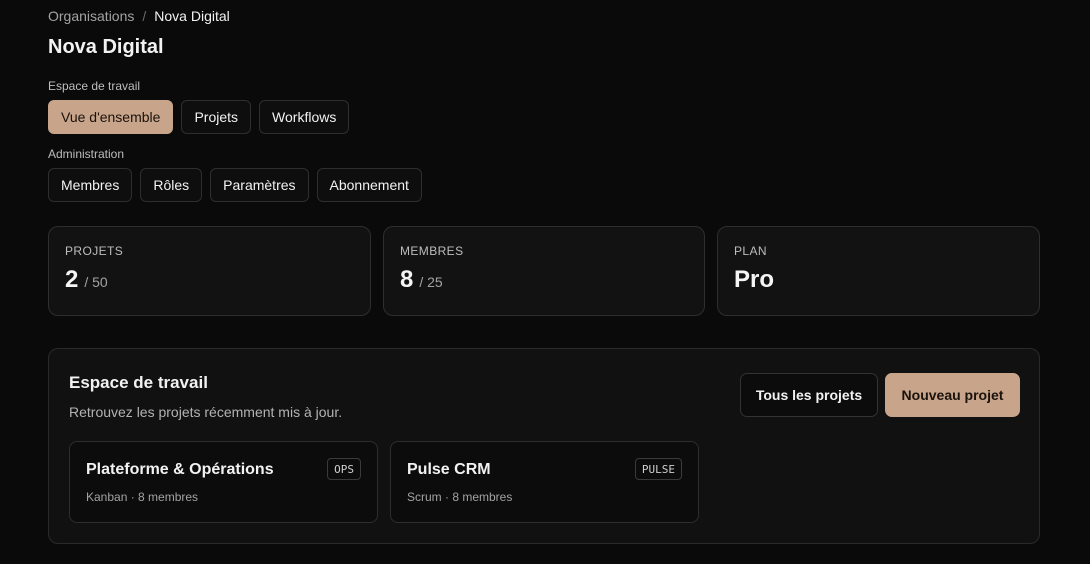  I want to click on stat-card-plan: PLAN Pro, so click(878, 271).